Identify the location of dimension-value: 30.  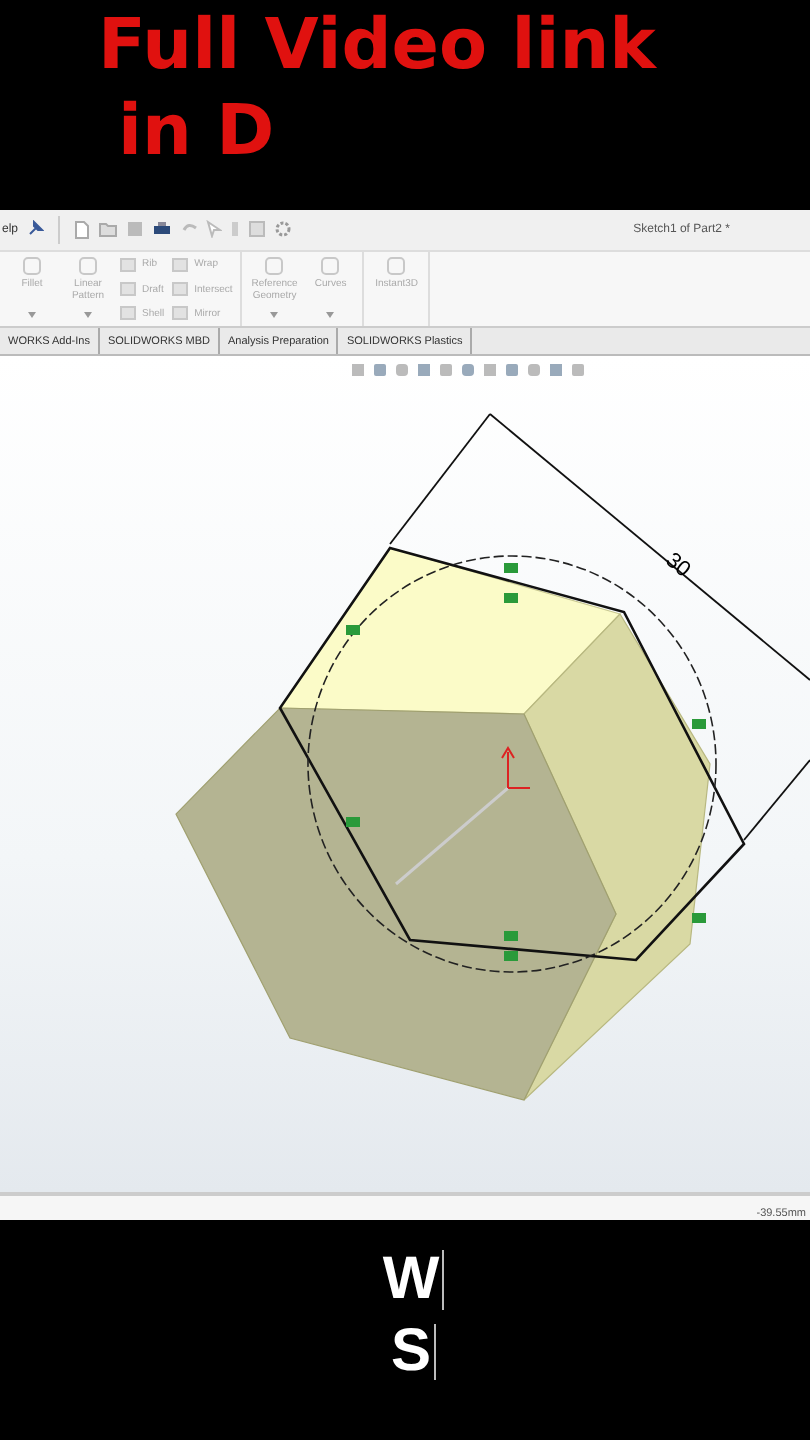
(677, 565).